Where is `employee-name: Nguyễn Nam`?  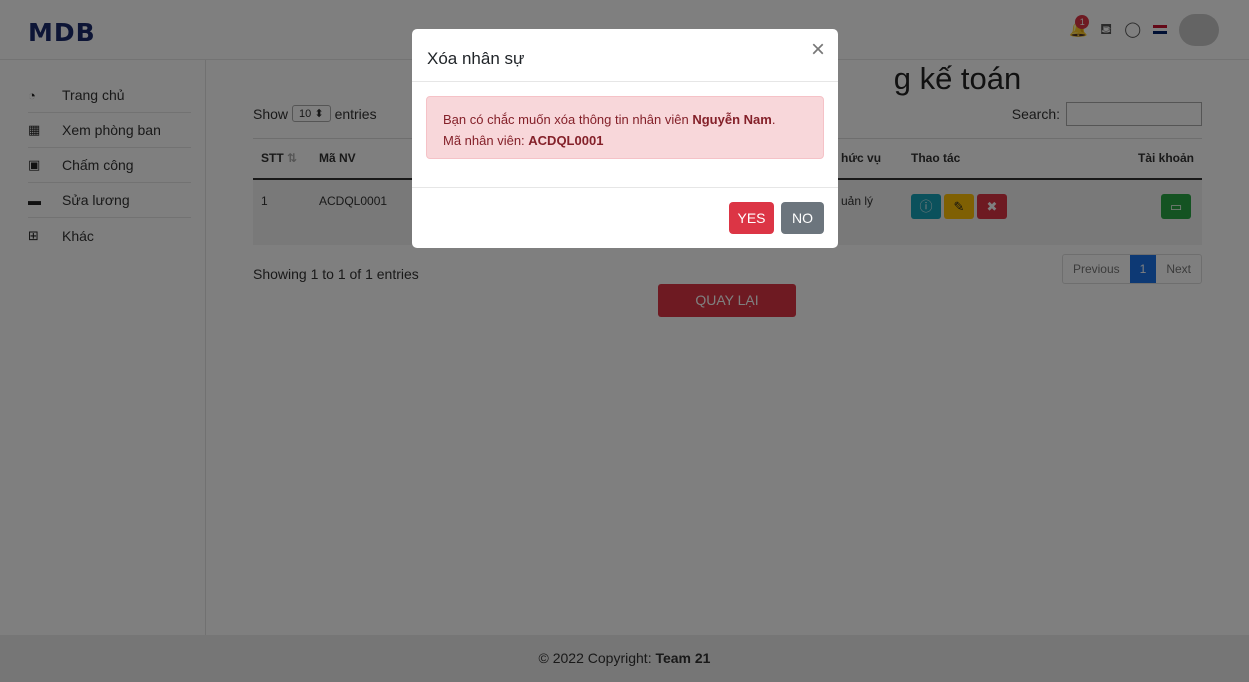
employee-name: Nguyễn Nam is located at coordinates (732, 119).